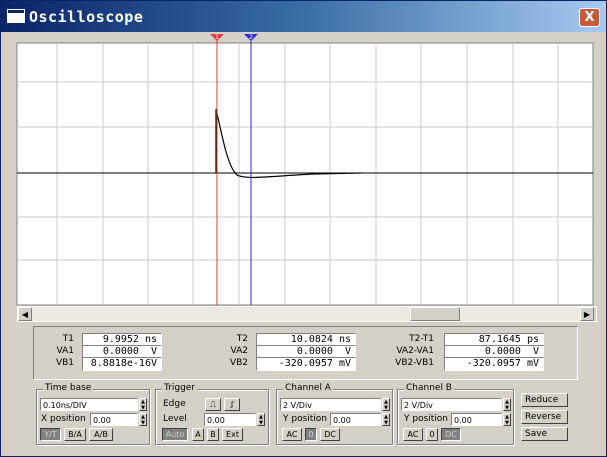 The height and width of the screenshot is (457, 607). Describe the element at coordinates (242, 339) in the screenshot. I see `t2-label: T2` at that location.